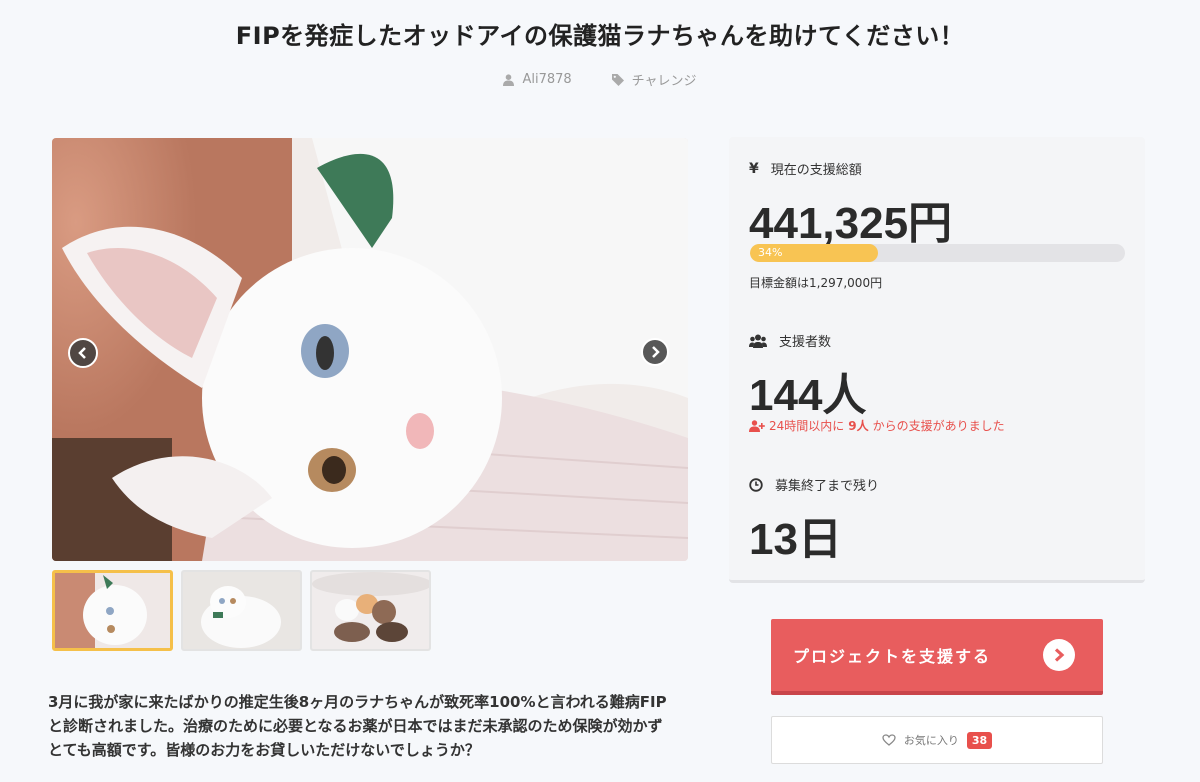 The width and height of the screenshot is (1200, 782). What do you see at coordinates (858, 426) in the screenshot?
I see `recent-count: 9人` at bounding box center [858, 426].